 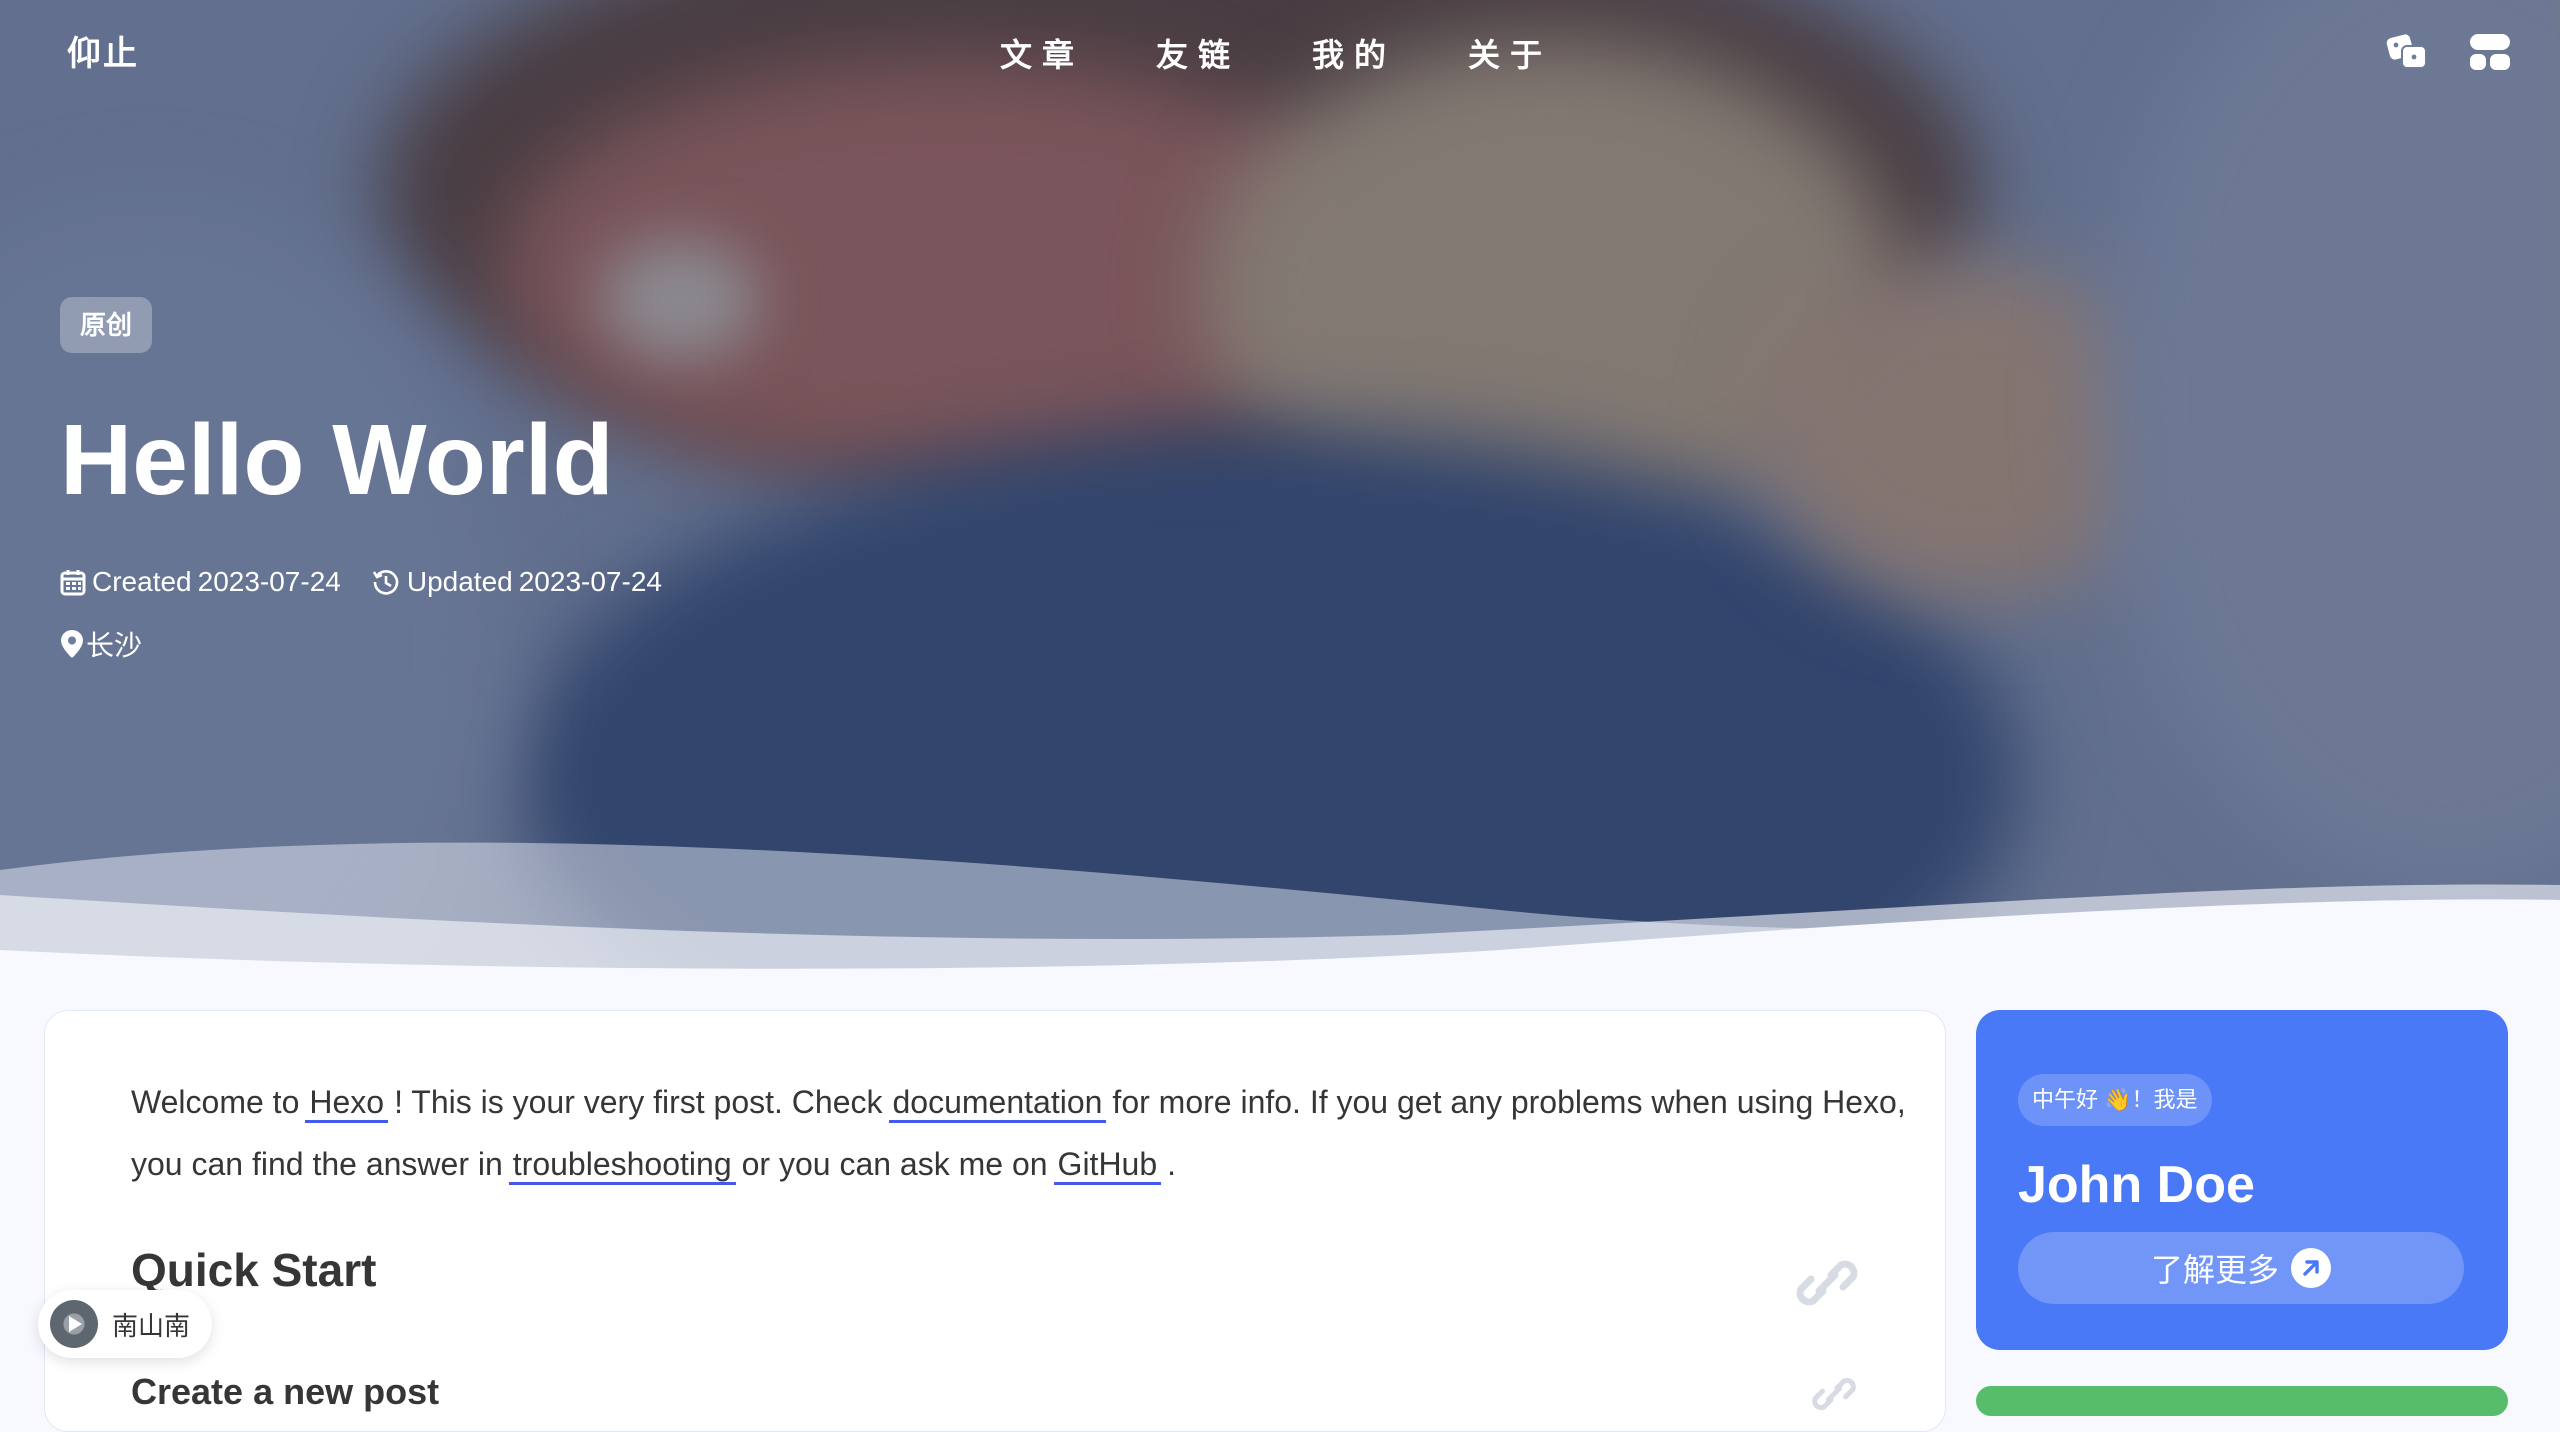 I want to click on author-info-card: 中午好 👋！我是 John Doe 了解更多, so click(x=2242, y=1180).